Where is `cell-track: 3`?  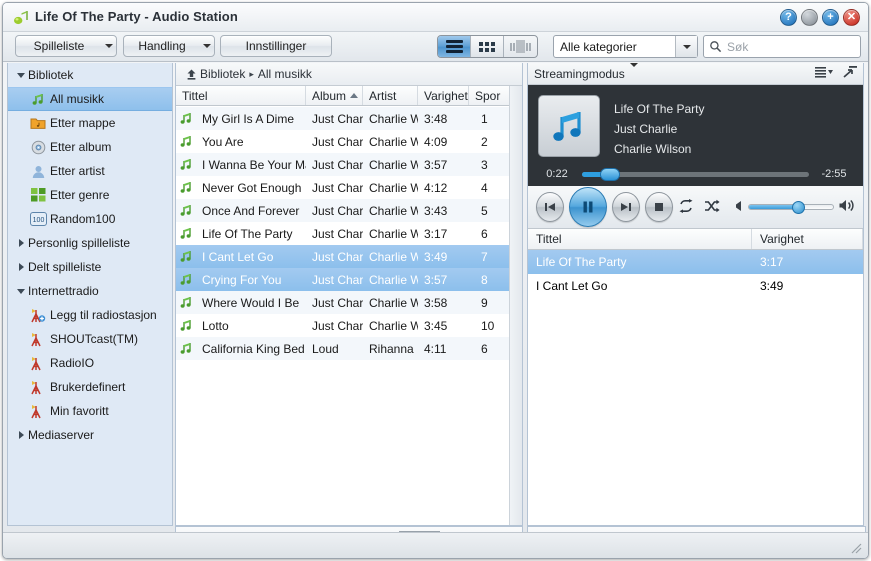
cell-track: 3 is located at coordinates (484, 164).